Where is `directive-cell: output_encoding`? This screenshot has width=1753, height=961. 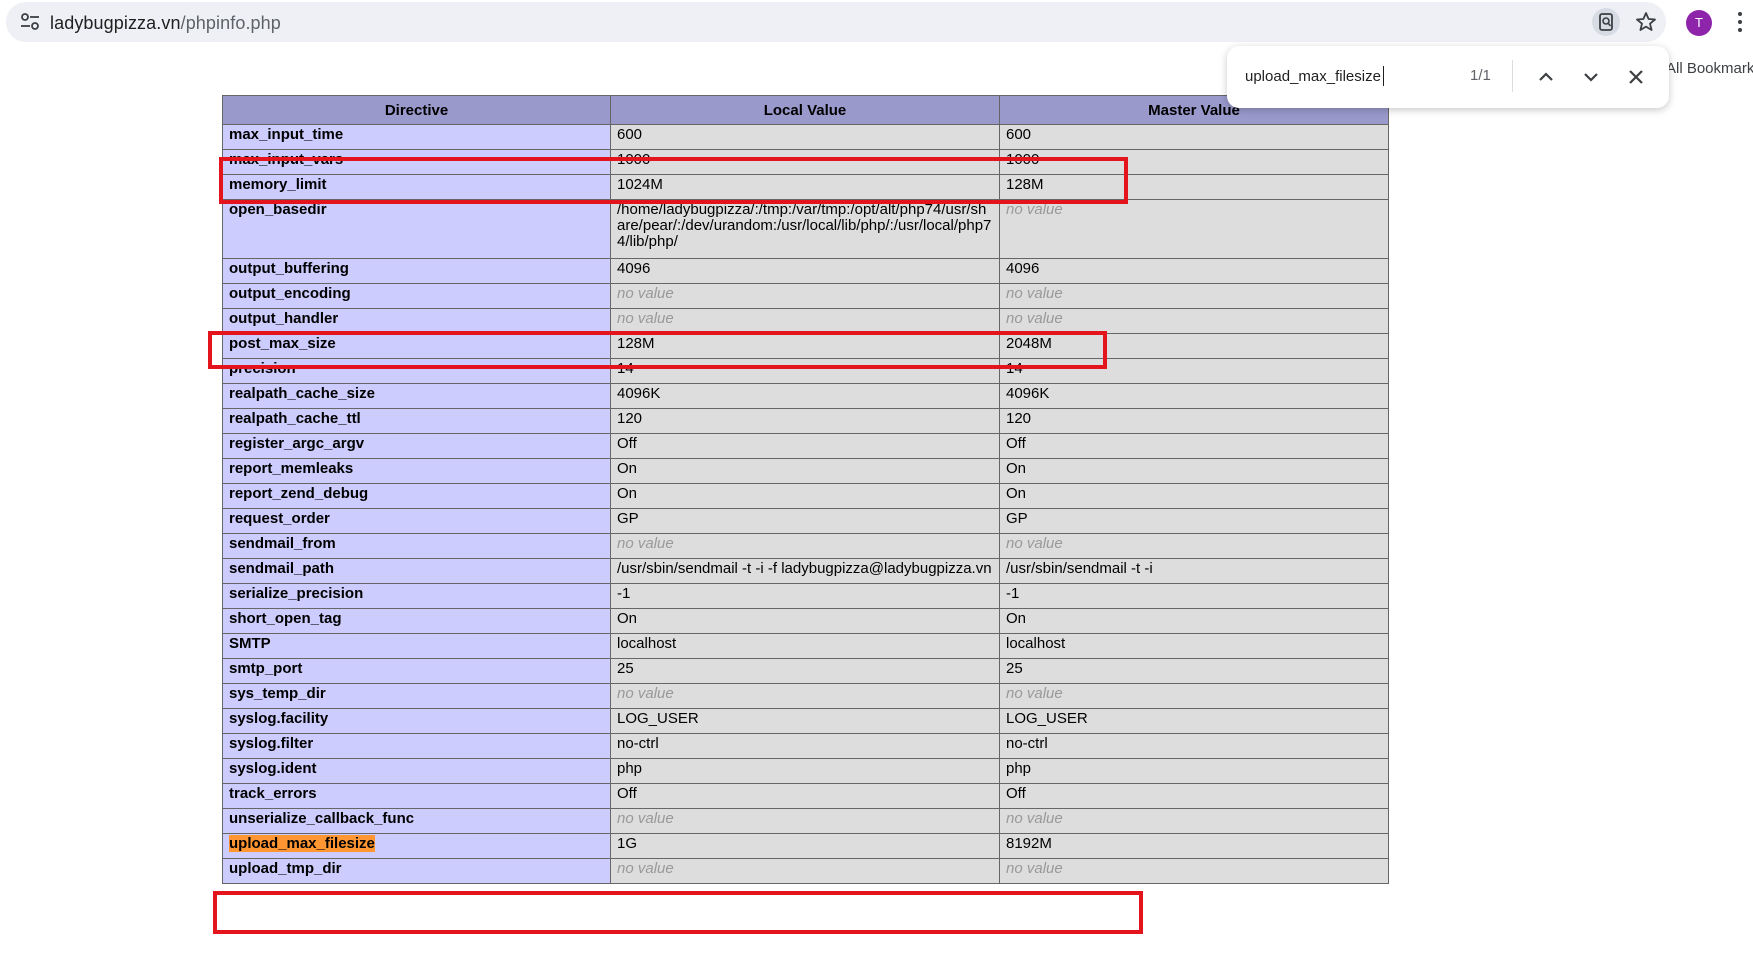
directive-cell: output_encoding is located at coordinates (416, 296).